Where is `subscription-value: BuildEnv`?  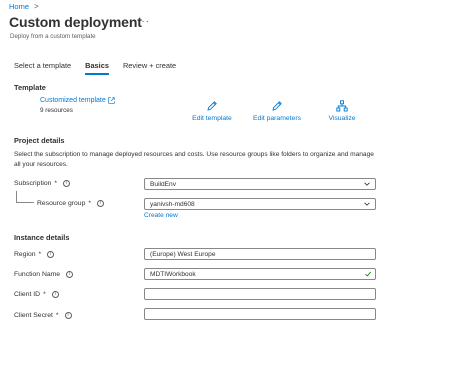
subscription-value: BuildEnv is located at coordinates (163, 184).